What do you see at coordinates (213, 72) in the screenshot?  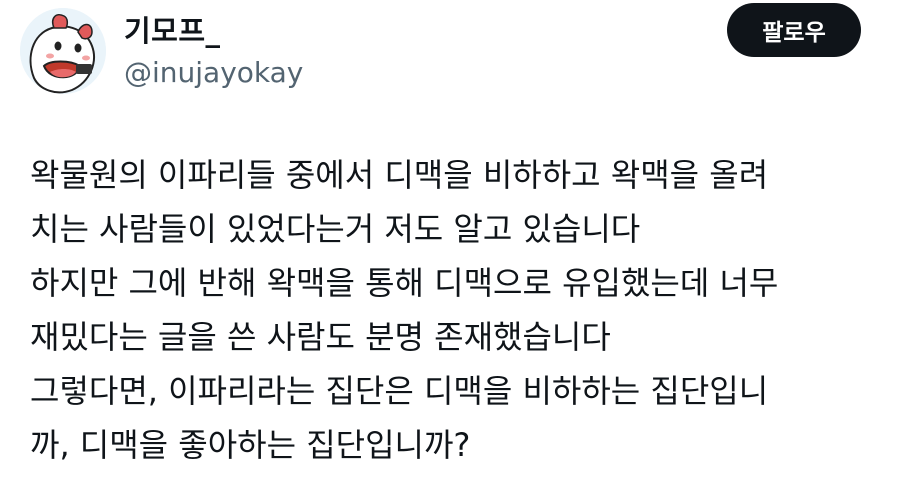 I see `user-handle: @inujayokay` at bounding box center [213, 72].